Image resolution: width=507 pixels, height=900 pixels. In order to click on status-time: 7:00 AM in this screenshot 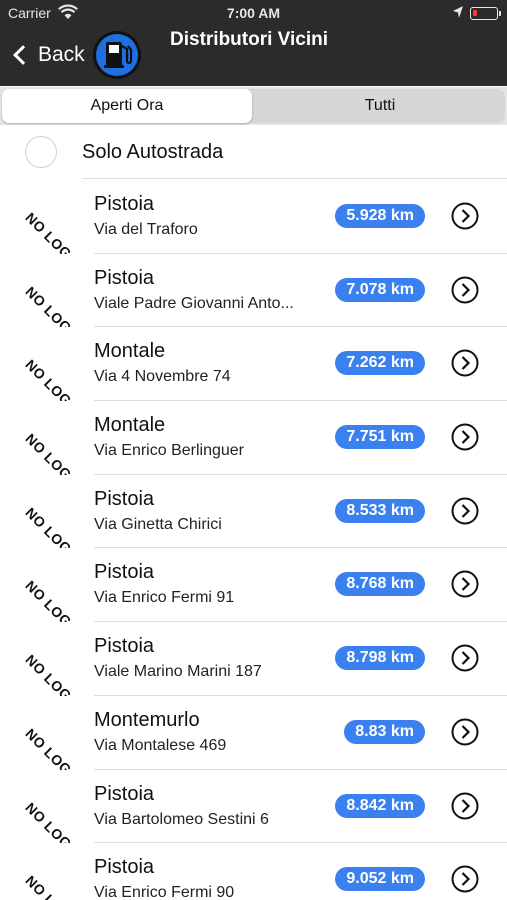, I will do `click(253, 13)`.